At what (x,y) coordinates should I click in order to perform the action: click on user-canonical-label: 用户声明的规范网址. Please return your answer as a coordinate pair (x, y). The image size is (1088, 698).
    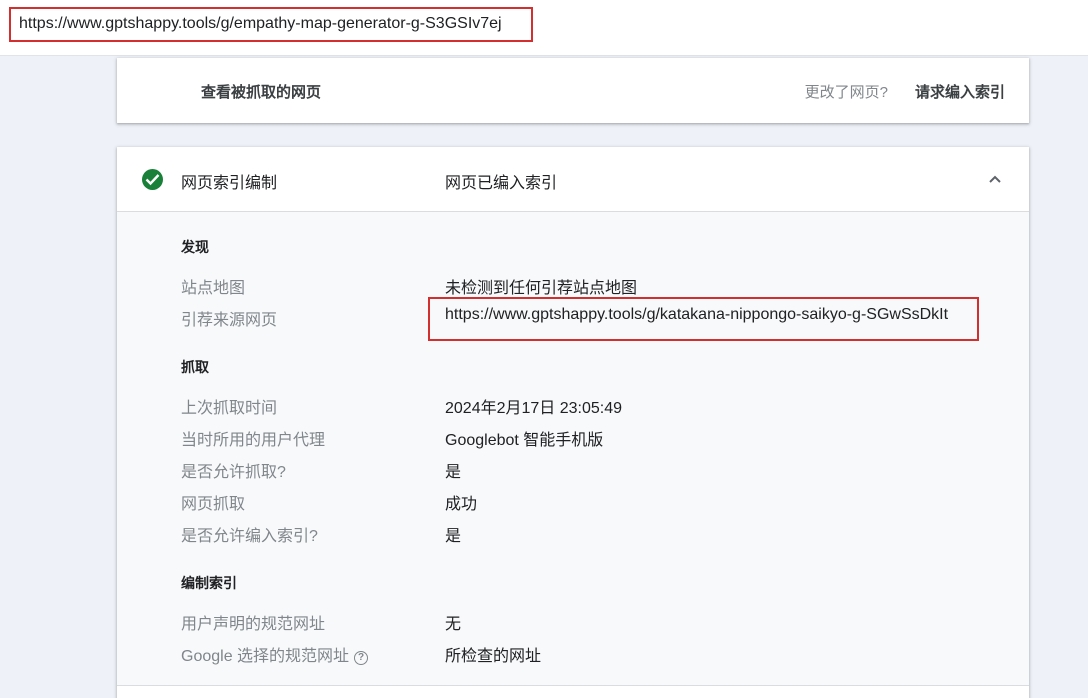
    Looking at the image, I should click on (253, 624).